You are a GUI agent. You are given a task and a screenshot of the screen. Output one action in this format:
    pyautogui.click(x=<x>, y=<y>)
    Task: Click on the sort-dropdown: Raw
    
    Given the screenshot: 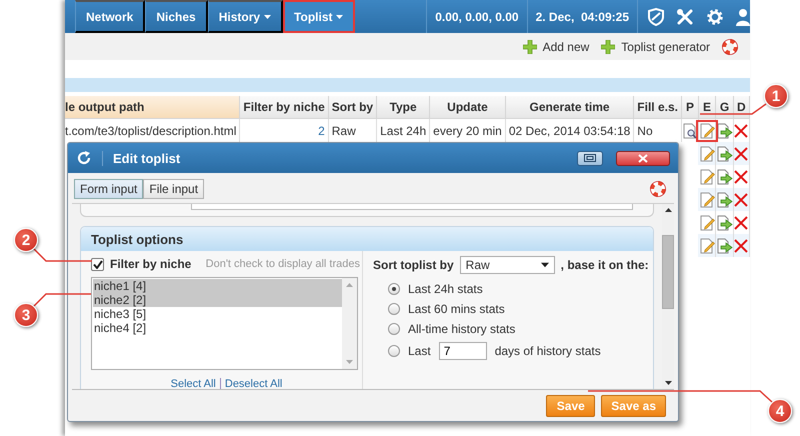 What is the action you would take?
    pyautogui.click(x=507, y=265)
    